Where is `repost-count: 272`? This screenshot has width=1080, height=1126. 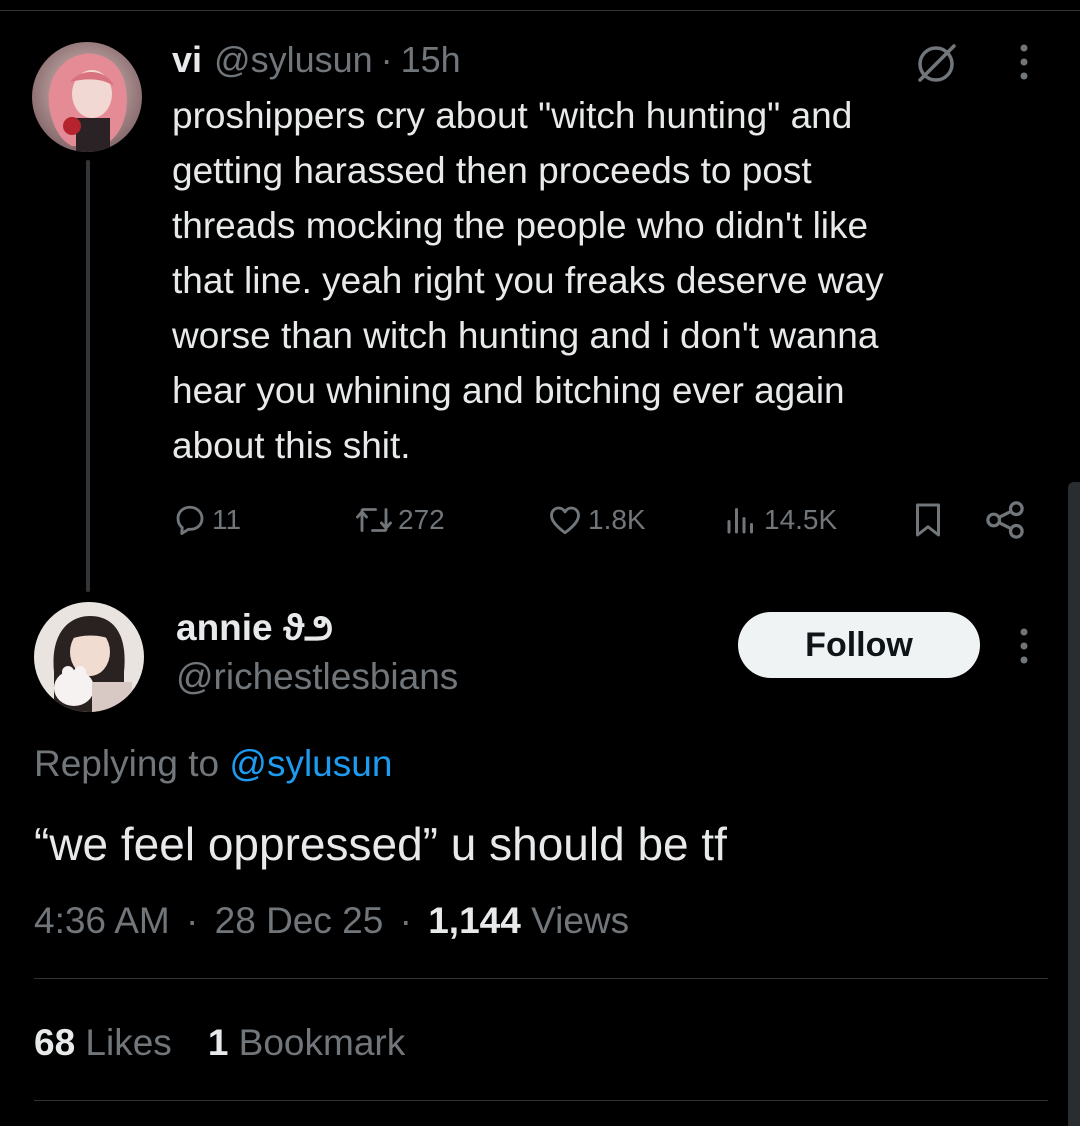
repost-count: 272 is located at coordinates (421, 519).